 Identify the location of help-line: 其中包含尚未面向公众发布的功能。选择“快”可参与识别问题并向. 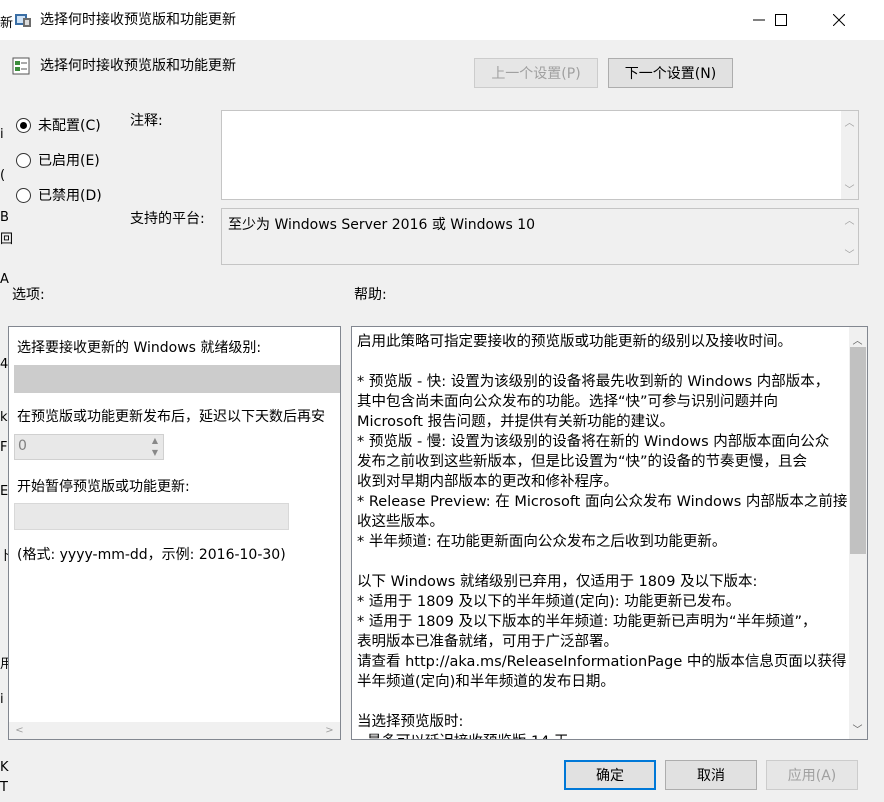
(568, 402).